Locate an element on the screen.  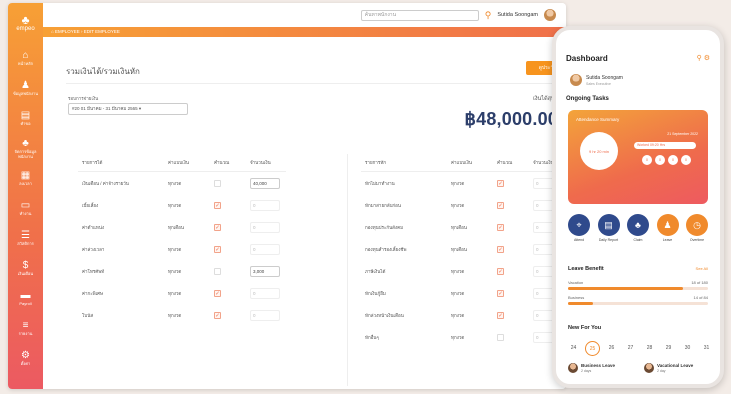
date-item: 26 is located at coordinates (611, 348).